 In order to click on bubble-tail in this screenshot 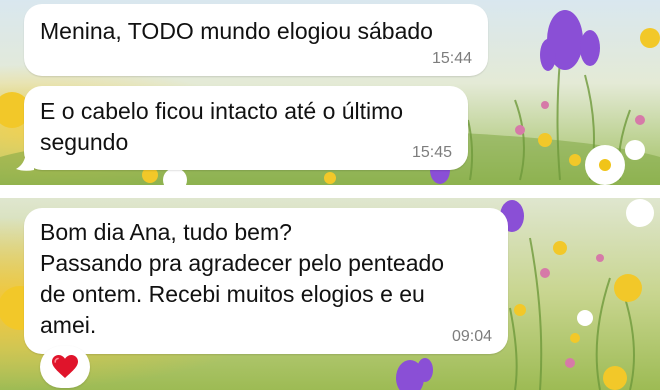, I will do `click(25, 161)`.